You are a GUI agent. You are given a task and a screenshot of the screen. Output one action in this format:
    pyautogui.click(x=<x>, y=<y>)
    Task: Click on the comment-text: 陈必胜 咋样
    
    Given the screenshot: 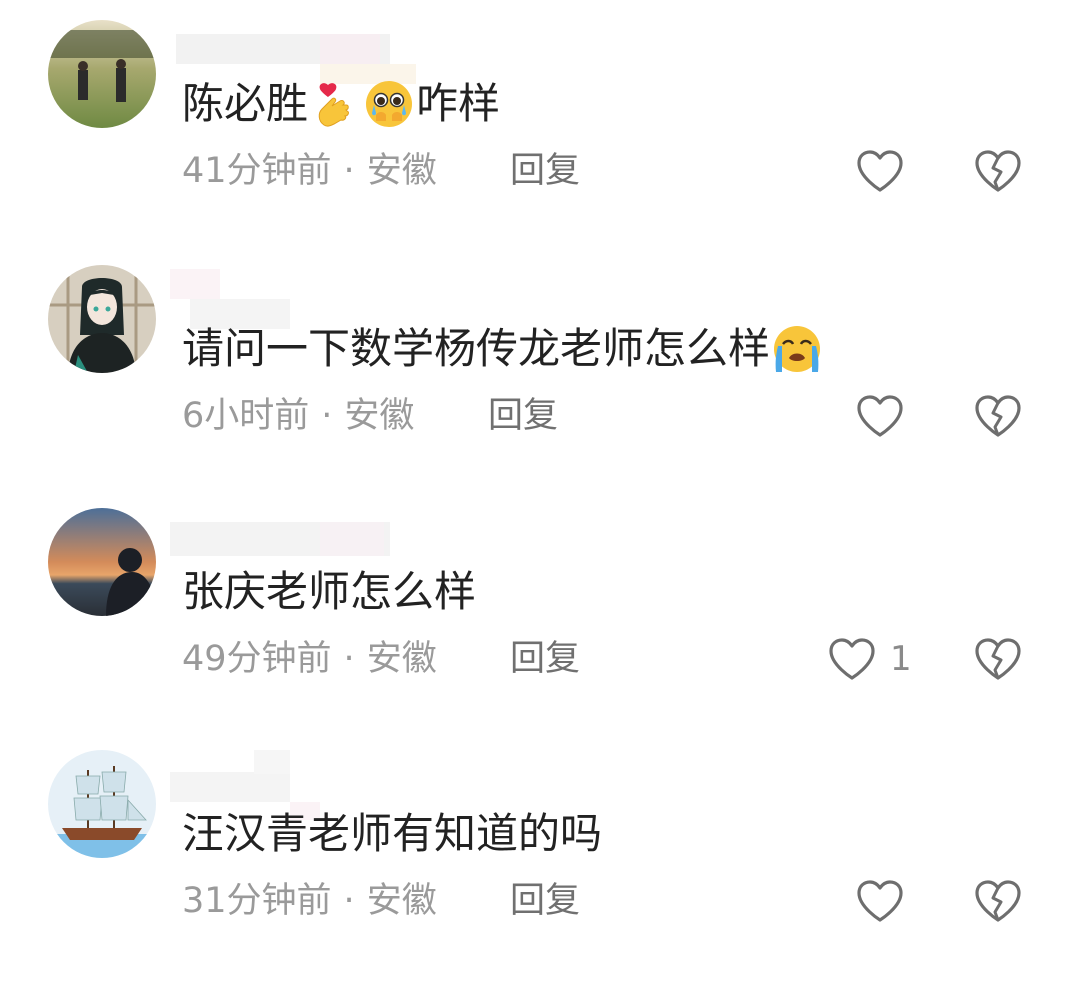 What is the action you would take?
    pyautogui.click(x=341, y=104)
    